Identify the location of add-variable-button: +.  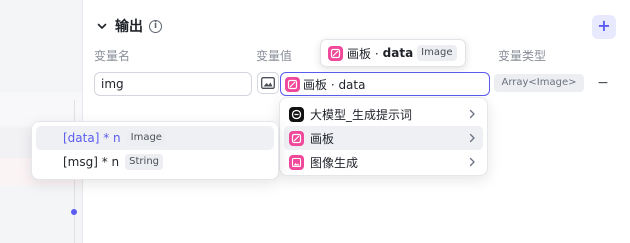
(604, 27).